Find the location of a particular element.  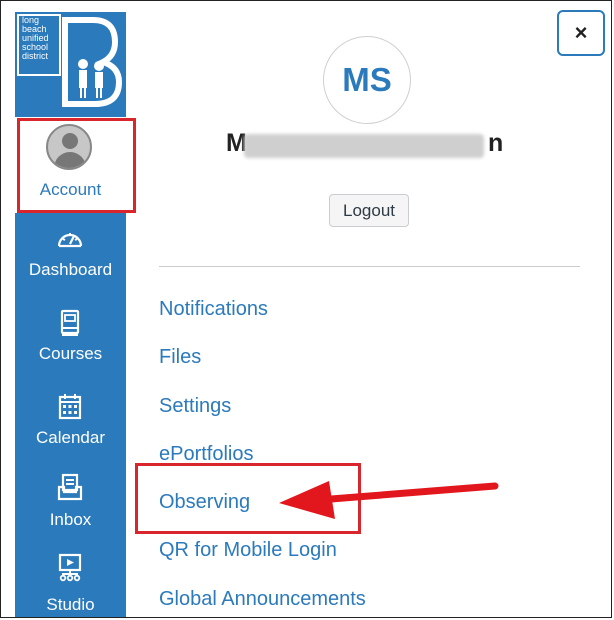

close-button: × is located at coordinates (581, 33).